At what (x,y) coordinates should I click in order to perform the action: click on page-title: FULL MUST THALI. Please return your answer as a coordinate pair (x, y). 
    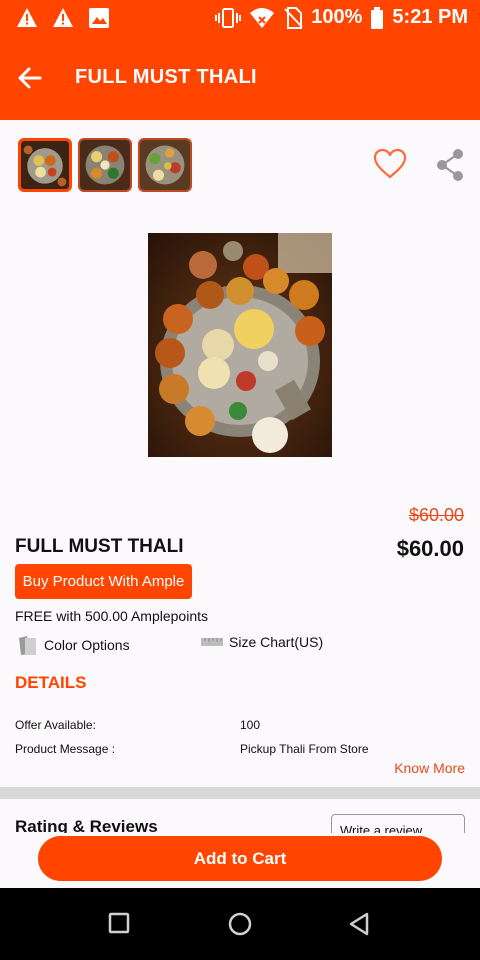
    Looking at the image, I should click on (166, 77).